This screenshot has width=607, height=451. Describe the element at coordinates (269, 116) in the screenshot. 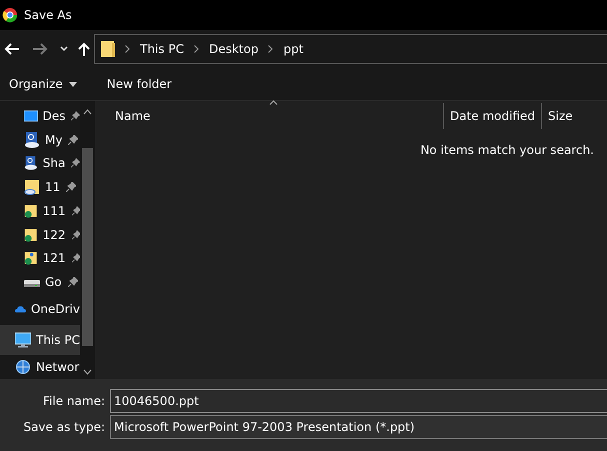

I see `column-header: Name` at that location.